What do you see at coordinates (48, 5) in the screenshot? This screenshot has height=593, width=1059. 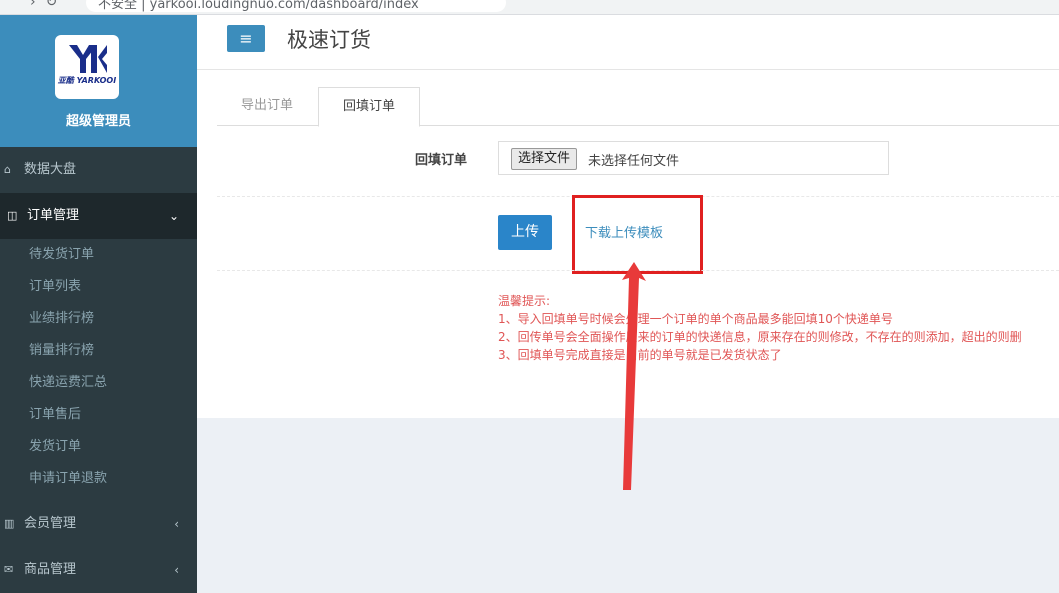 I see `browser-nav-icons: ›↻` at bounding box center [48, 5].